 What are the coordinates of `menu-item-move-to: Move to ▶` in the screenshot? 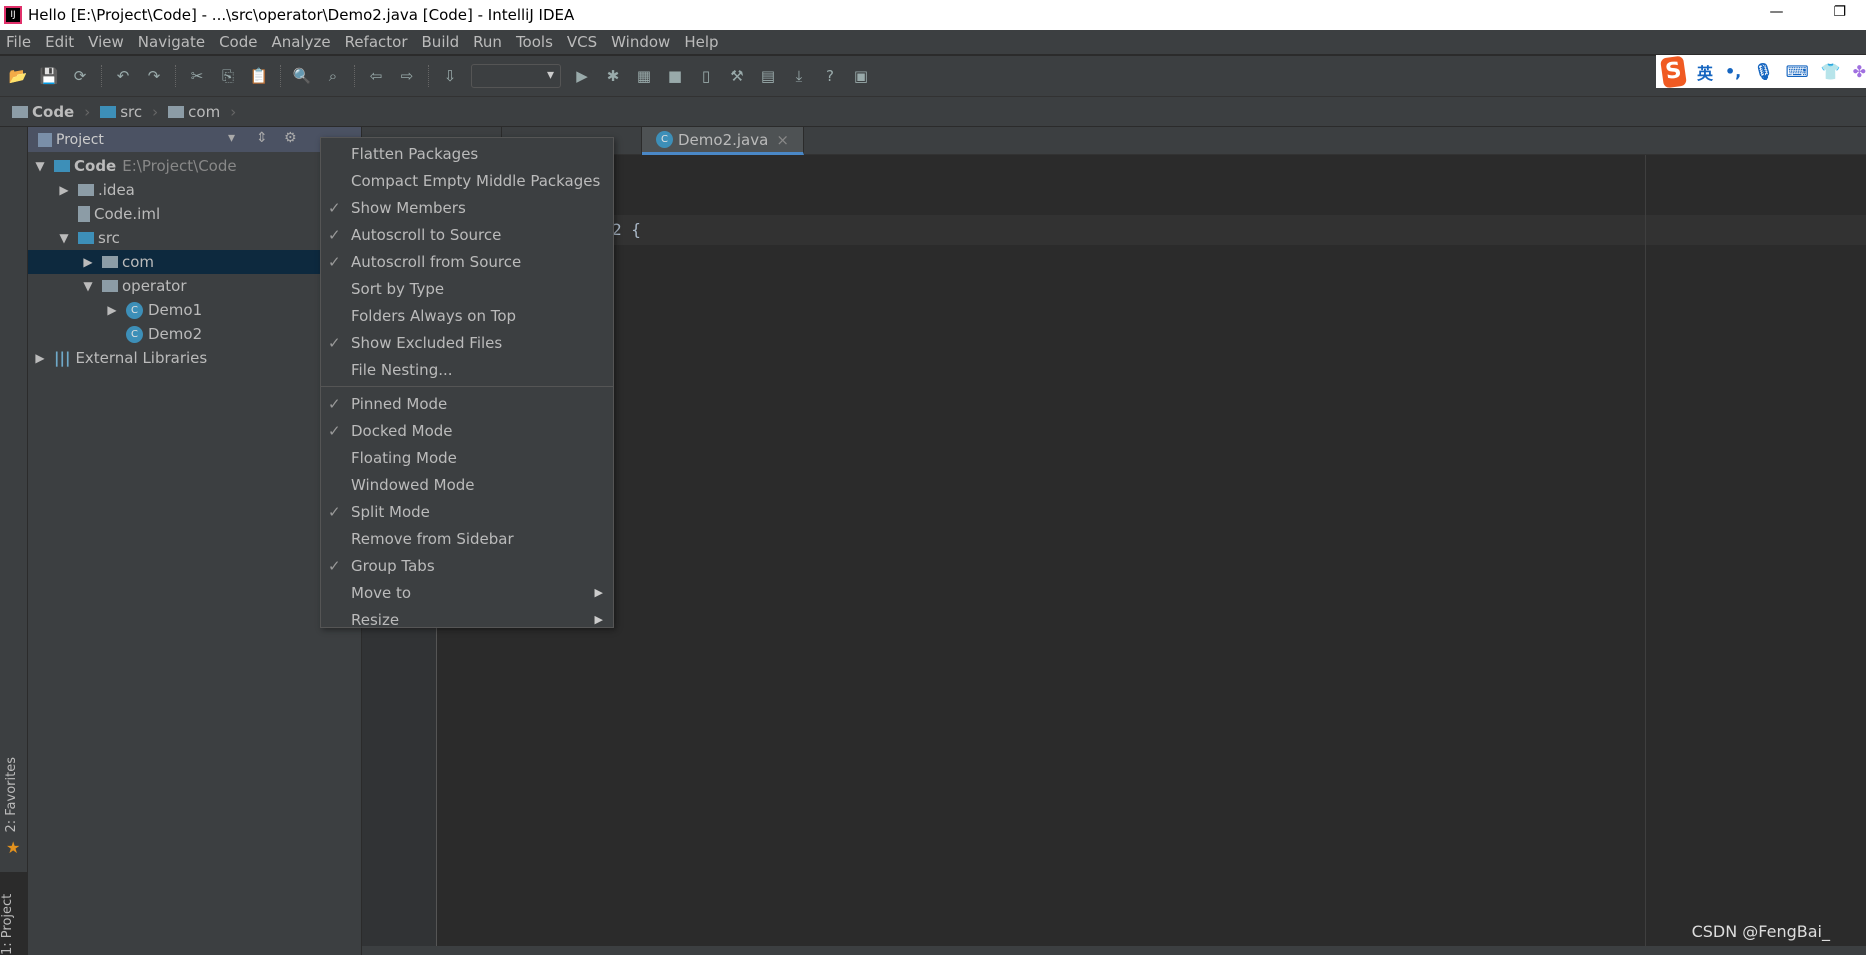 It's located at (467, 592).